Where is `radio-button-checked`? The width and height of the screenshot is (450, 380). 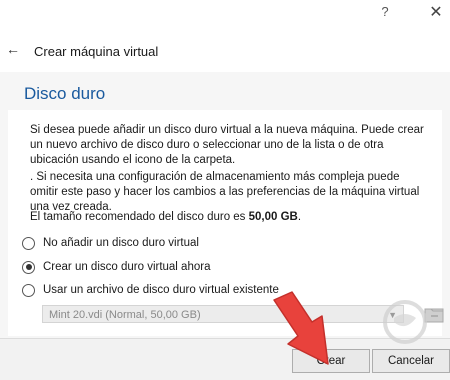
radio-button-checked is located at coordinates (28, 267).